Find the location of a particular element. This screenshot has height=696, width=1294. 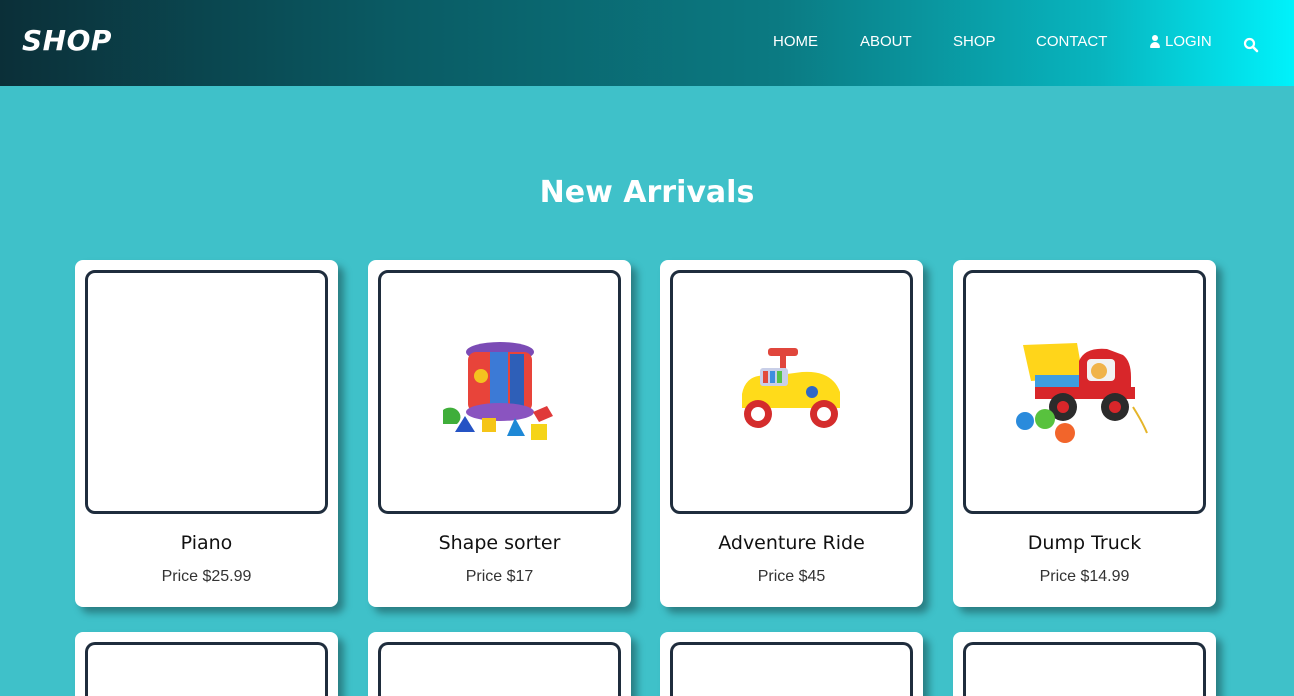

nav-about: ABOUT is located at coordinates (886, 41).